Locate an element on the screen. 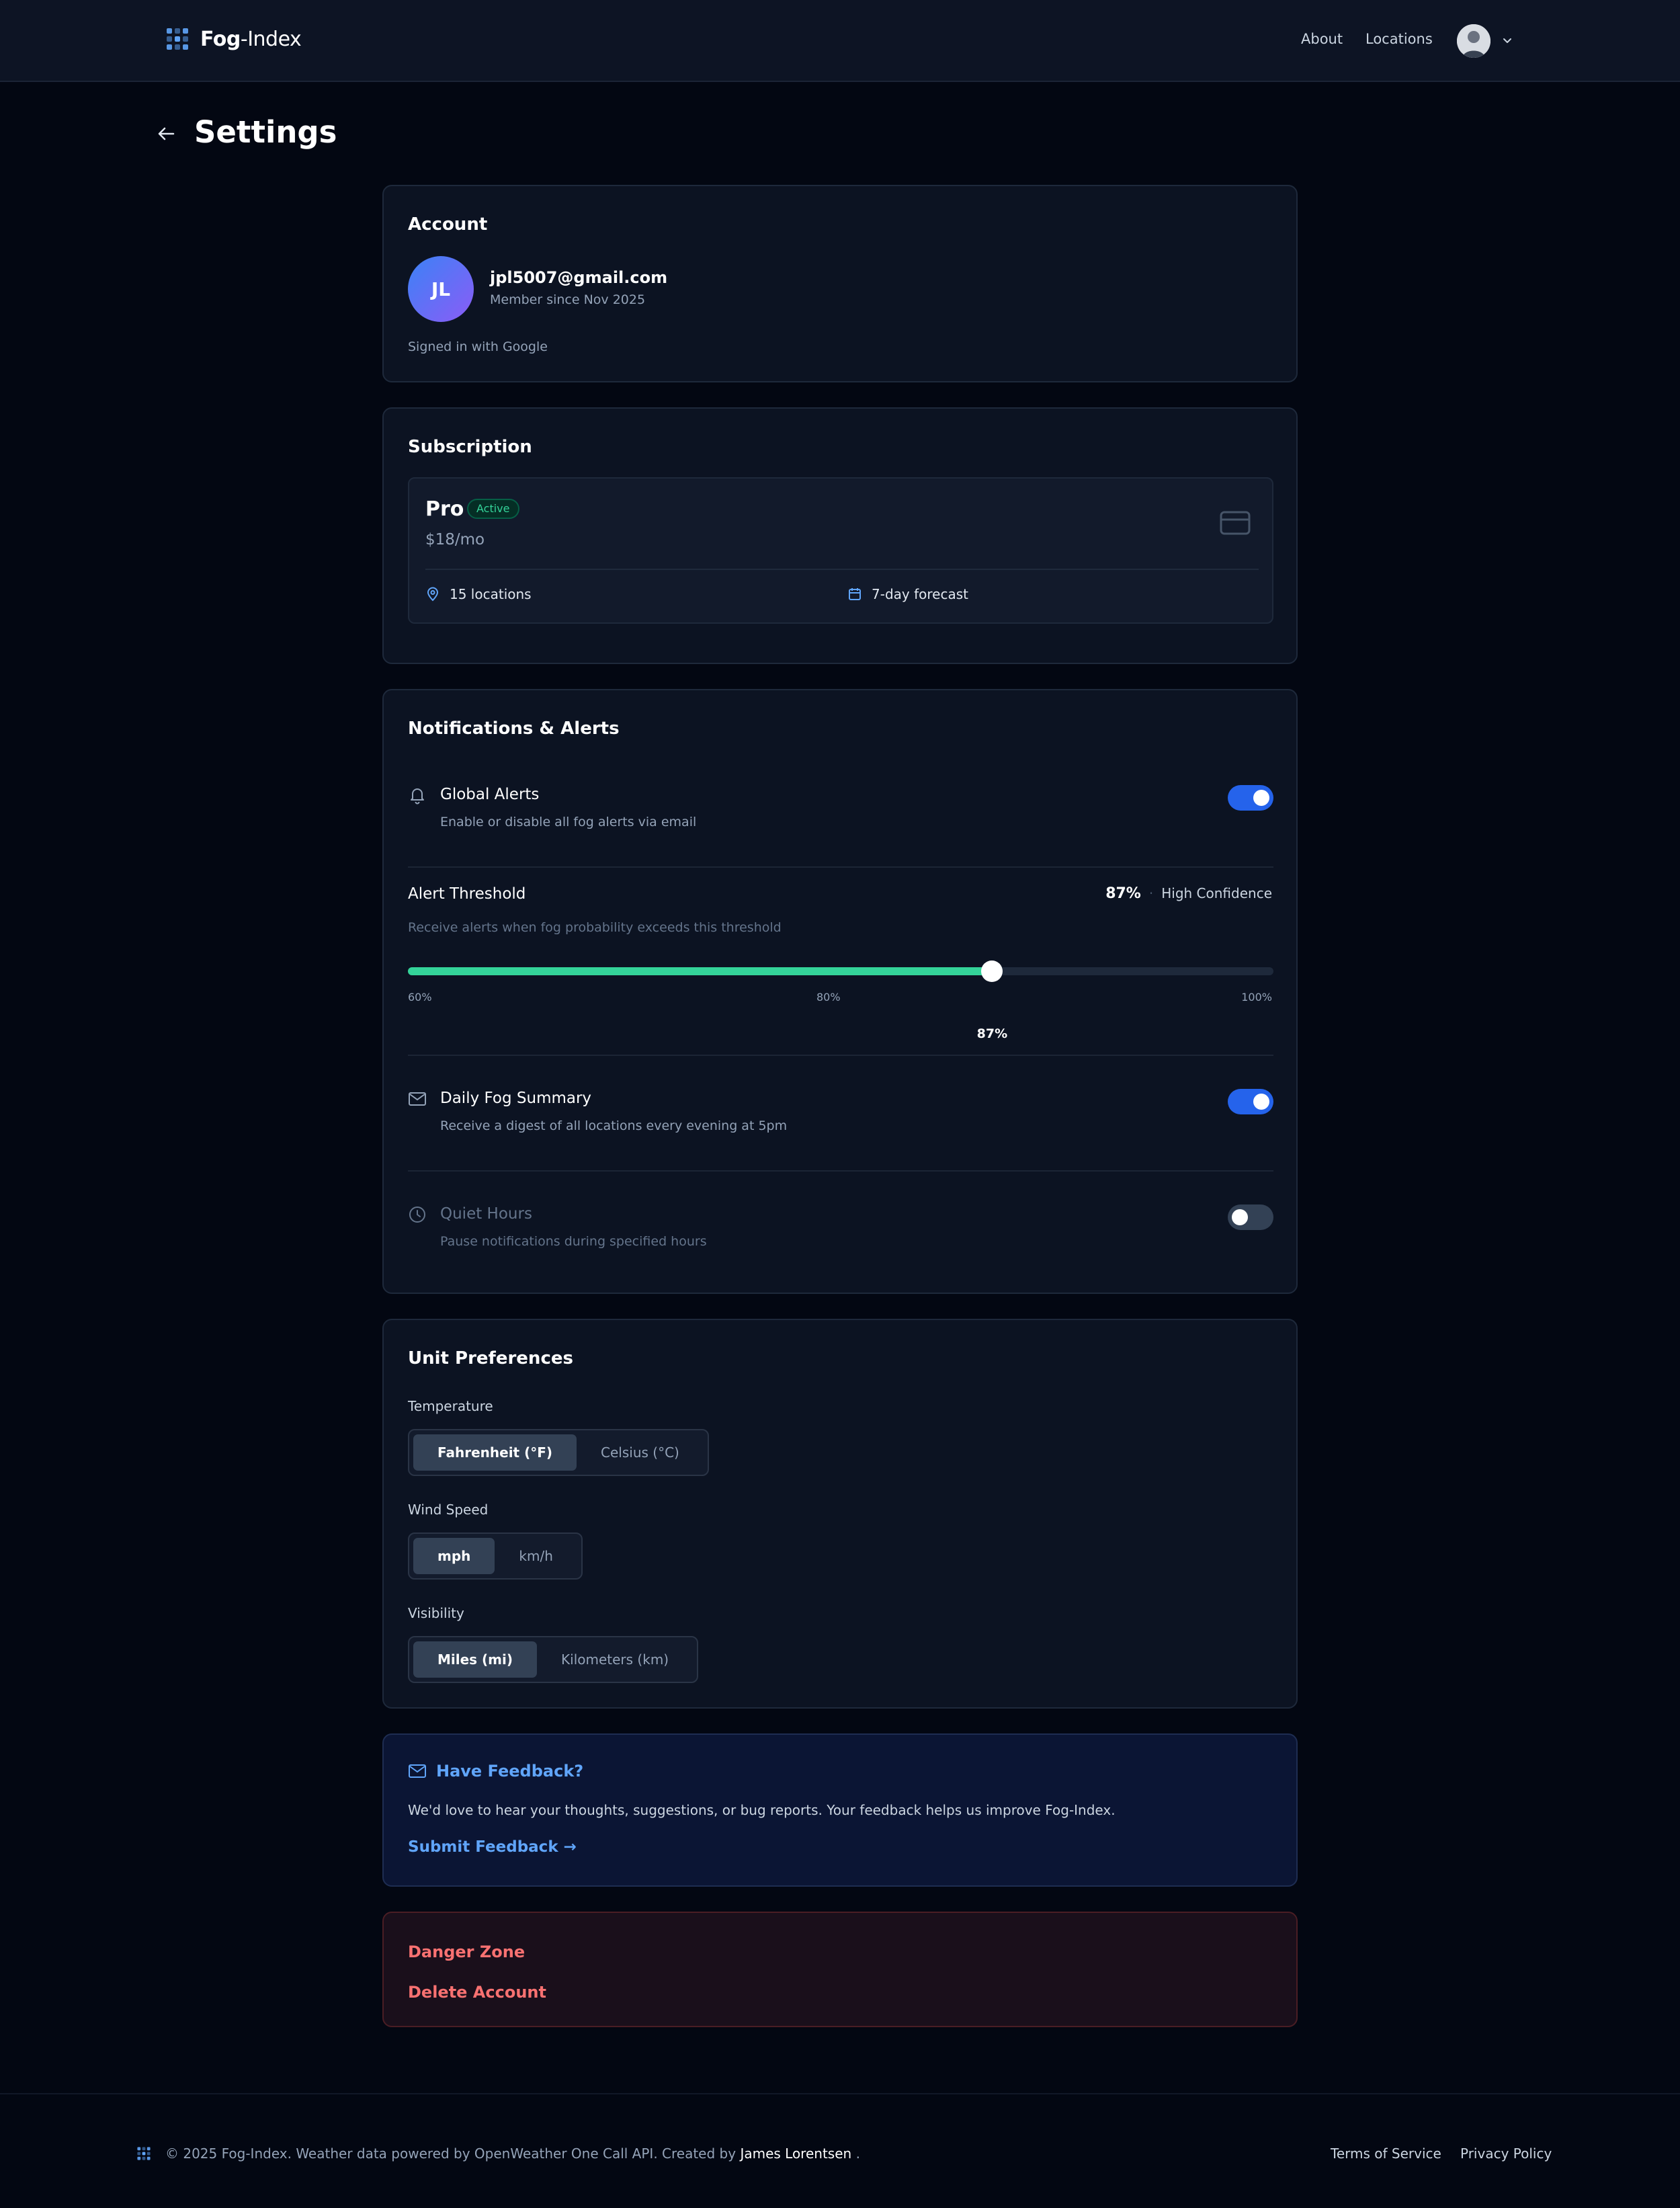 This screenshot has width=1680, height=2208. top-nav-bar: Fog-Index About Locations is located at coordinates (840, 41).